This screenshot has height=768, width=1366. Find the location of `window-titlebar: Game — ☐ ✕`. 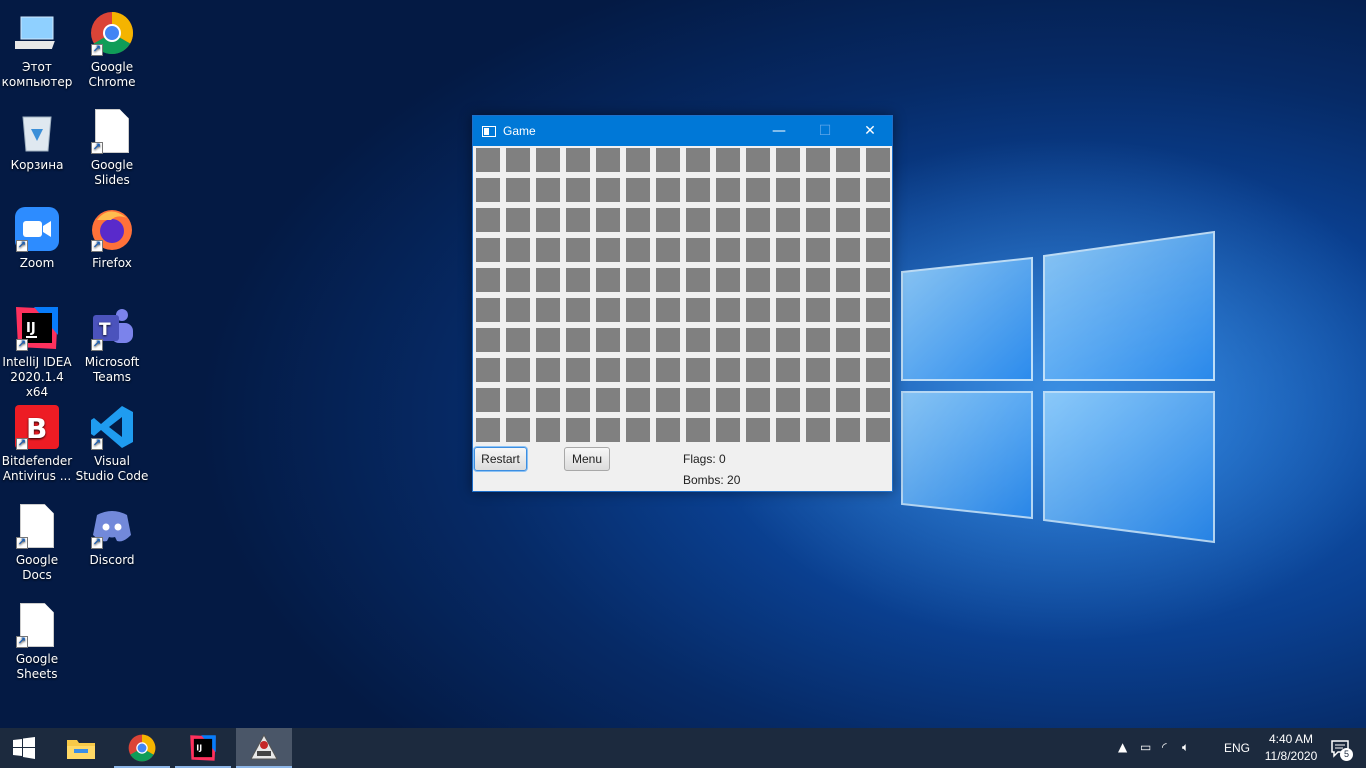

window-titlebar: Game — ☐ ✕ is located at coordinates (682, 131).